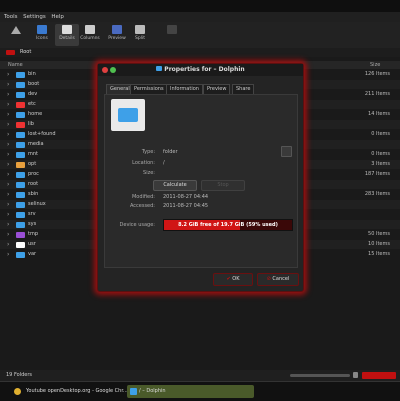  What do you see at coordinates (67, 38) in the screenshot?
I see `view-details-label: Details` at bounding box center [67, 38].